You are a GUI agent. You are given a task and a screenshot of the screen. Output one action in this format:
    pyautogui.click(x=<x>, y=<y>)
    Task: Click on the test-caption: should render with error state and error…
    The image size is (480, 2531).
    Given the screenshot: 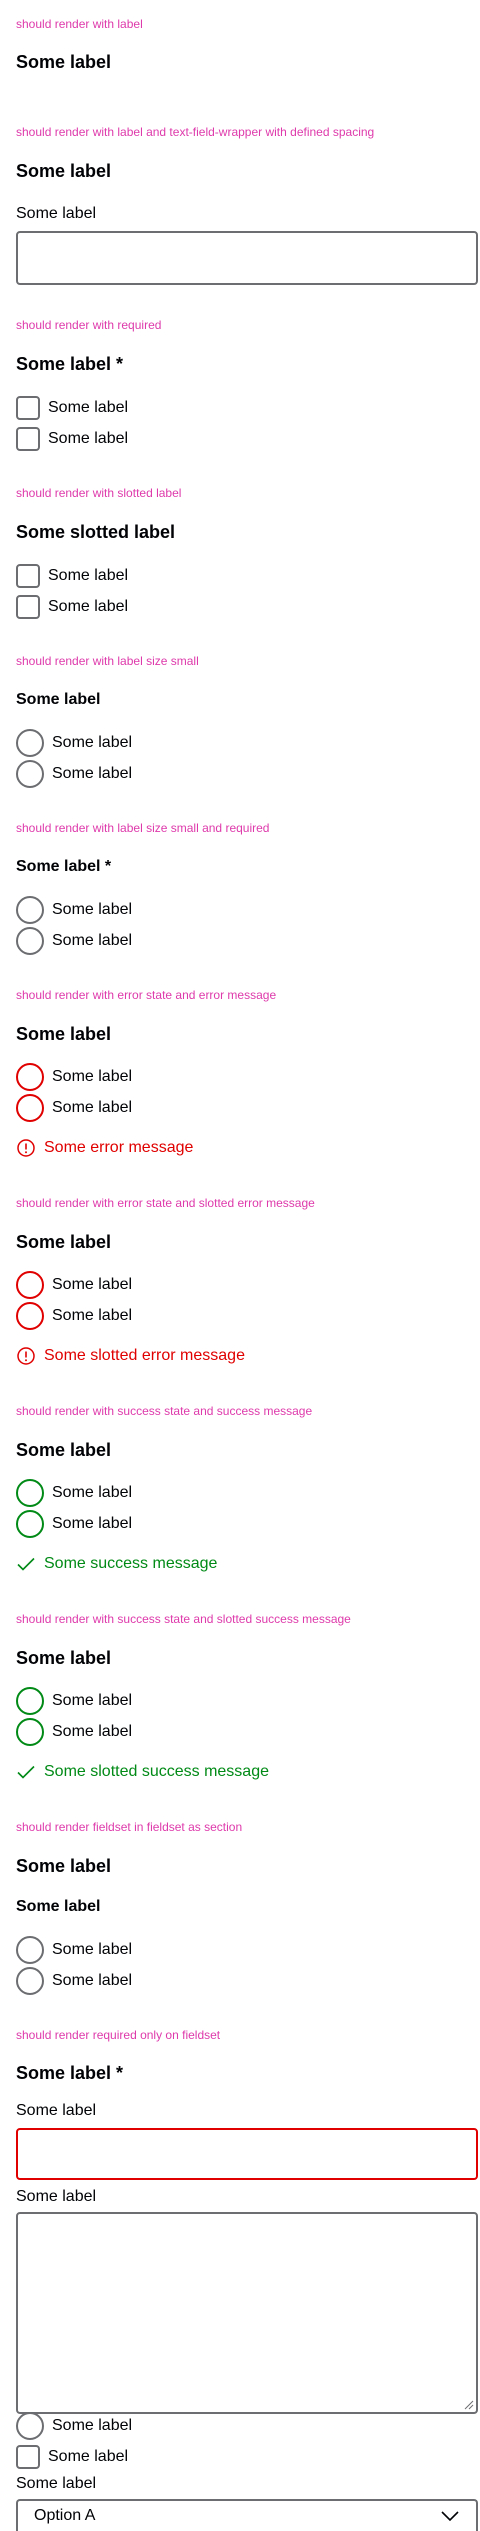 What is the action you would take?
    pyautogui.click(x=146, y=995)
    